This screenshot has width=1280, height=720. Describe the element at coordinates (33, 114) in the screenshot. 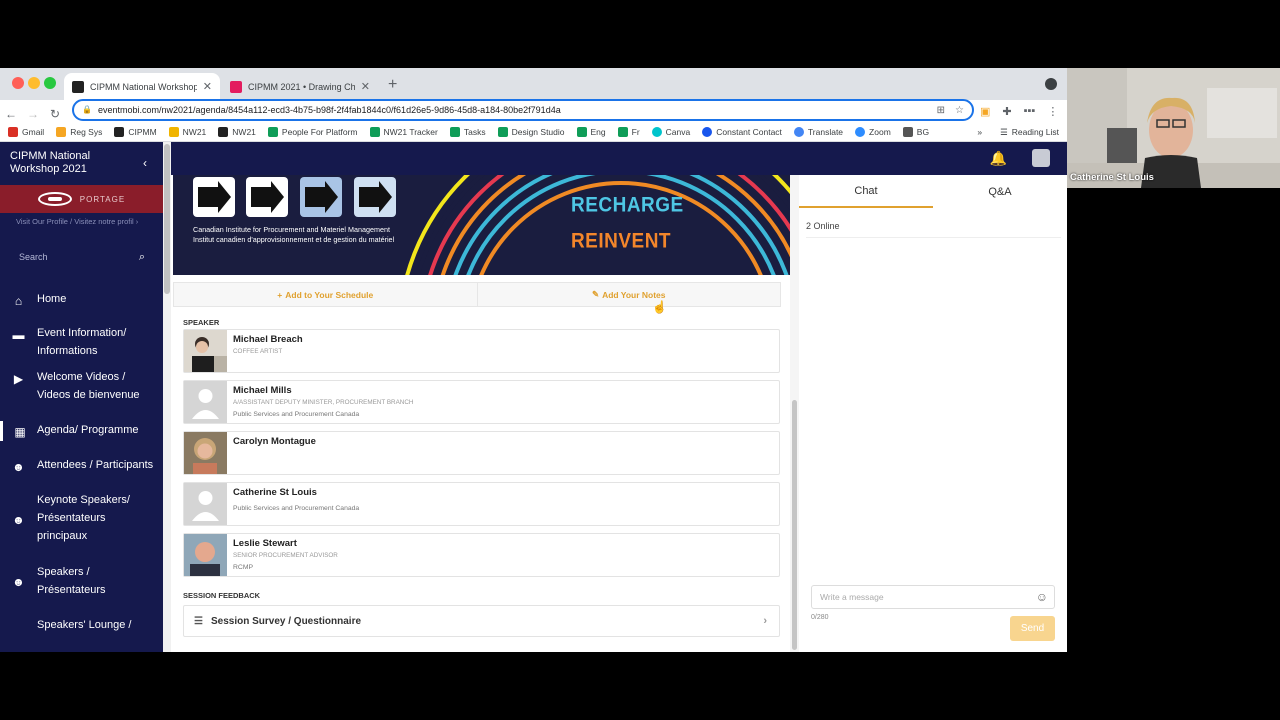

I see `forward-button: →` at that location.